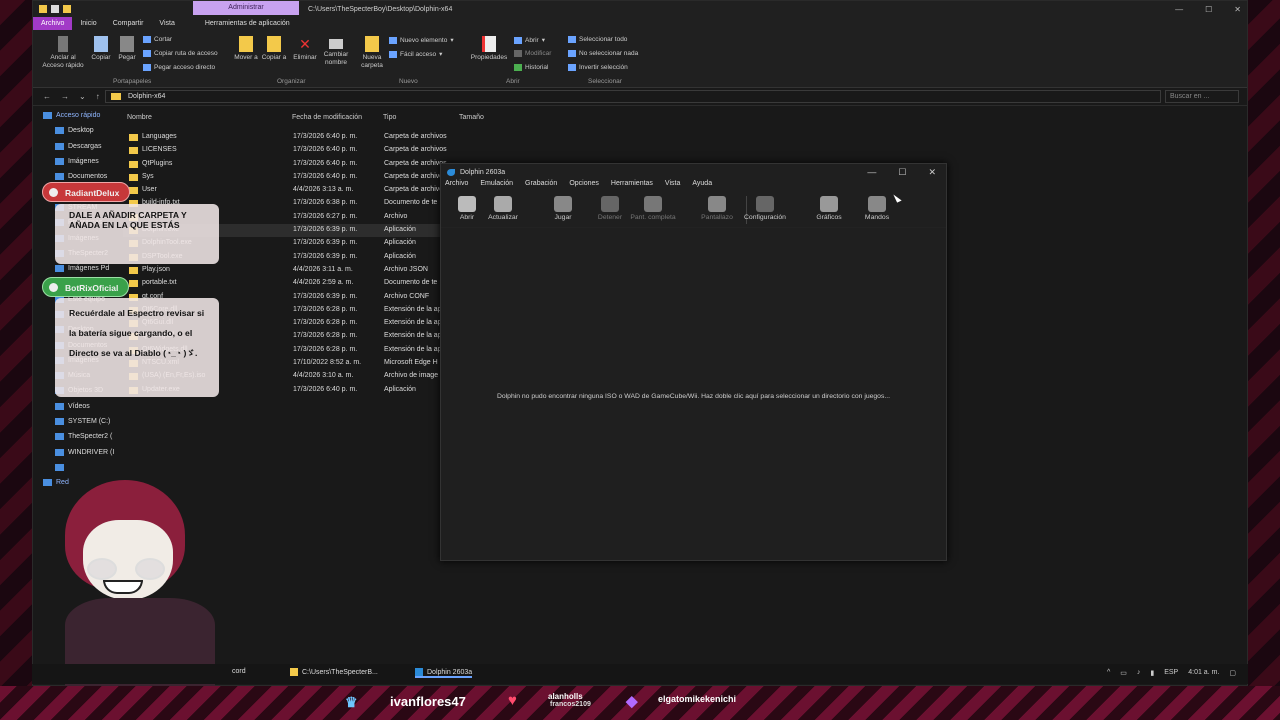 The height and width of the screenshot is (720, 1280). What do you see at coordinates (305, 49) in the screenshot?
I see `delete-button: ✕ Eliminar` at bounding box center [305, 49].